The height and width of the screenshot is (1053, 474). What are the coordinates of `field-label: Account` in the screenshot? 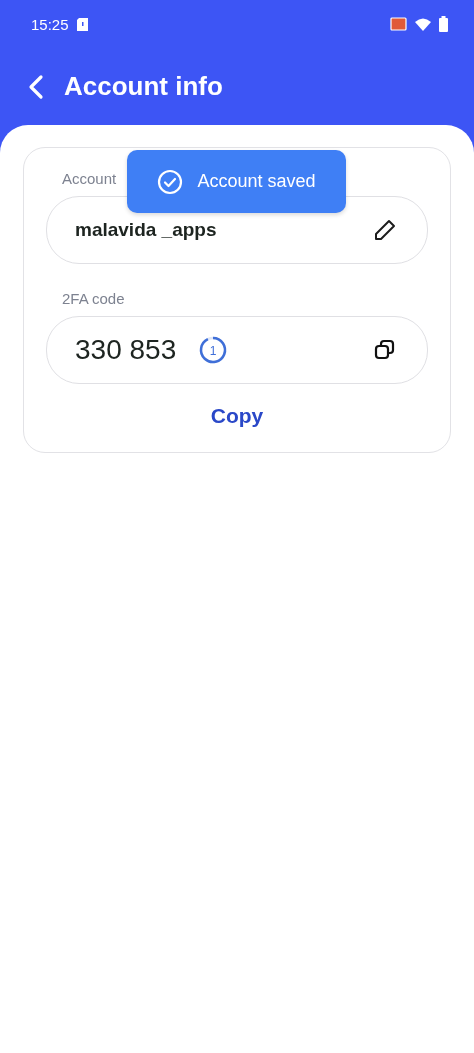 It's located at (89, 178).